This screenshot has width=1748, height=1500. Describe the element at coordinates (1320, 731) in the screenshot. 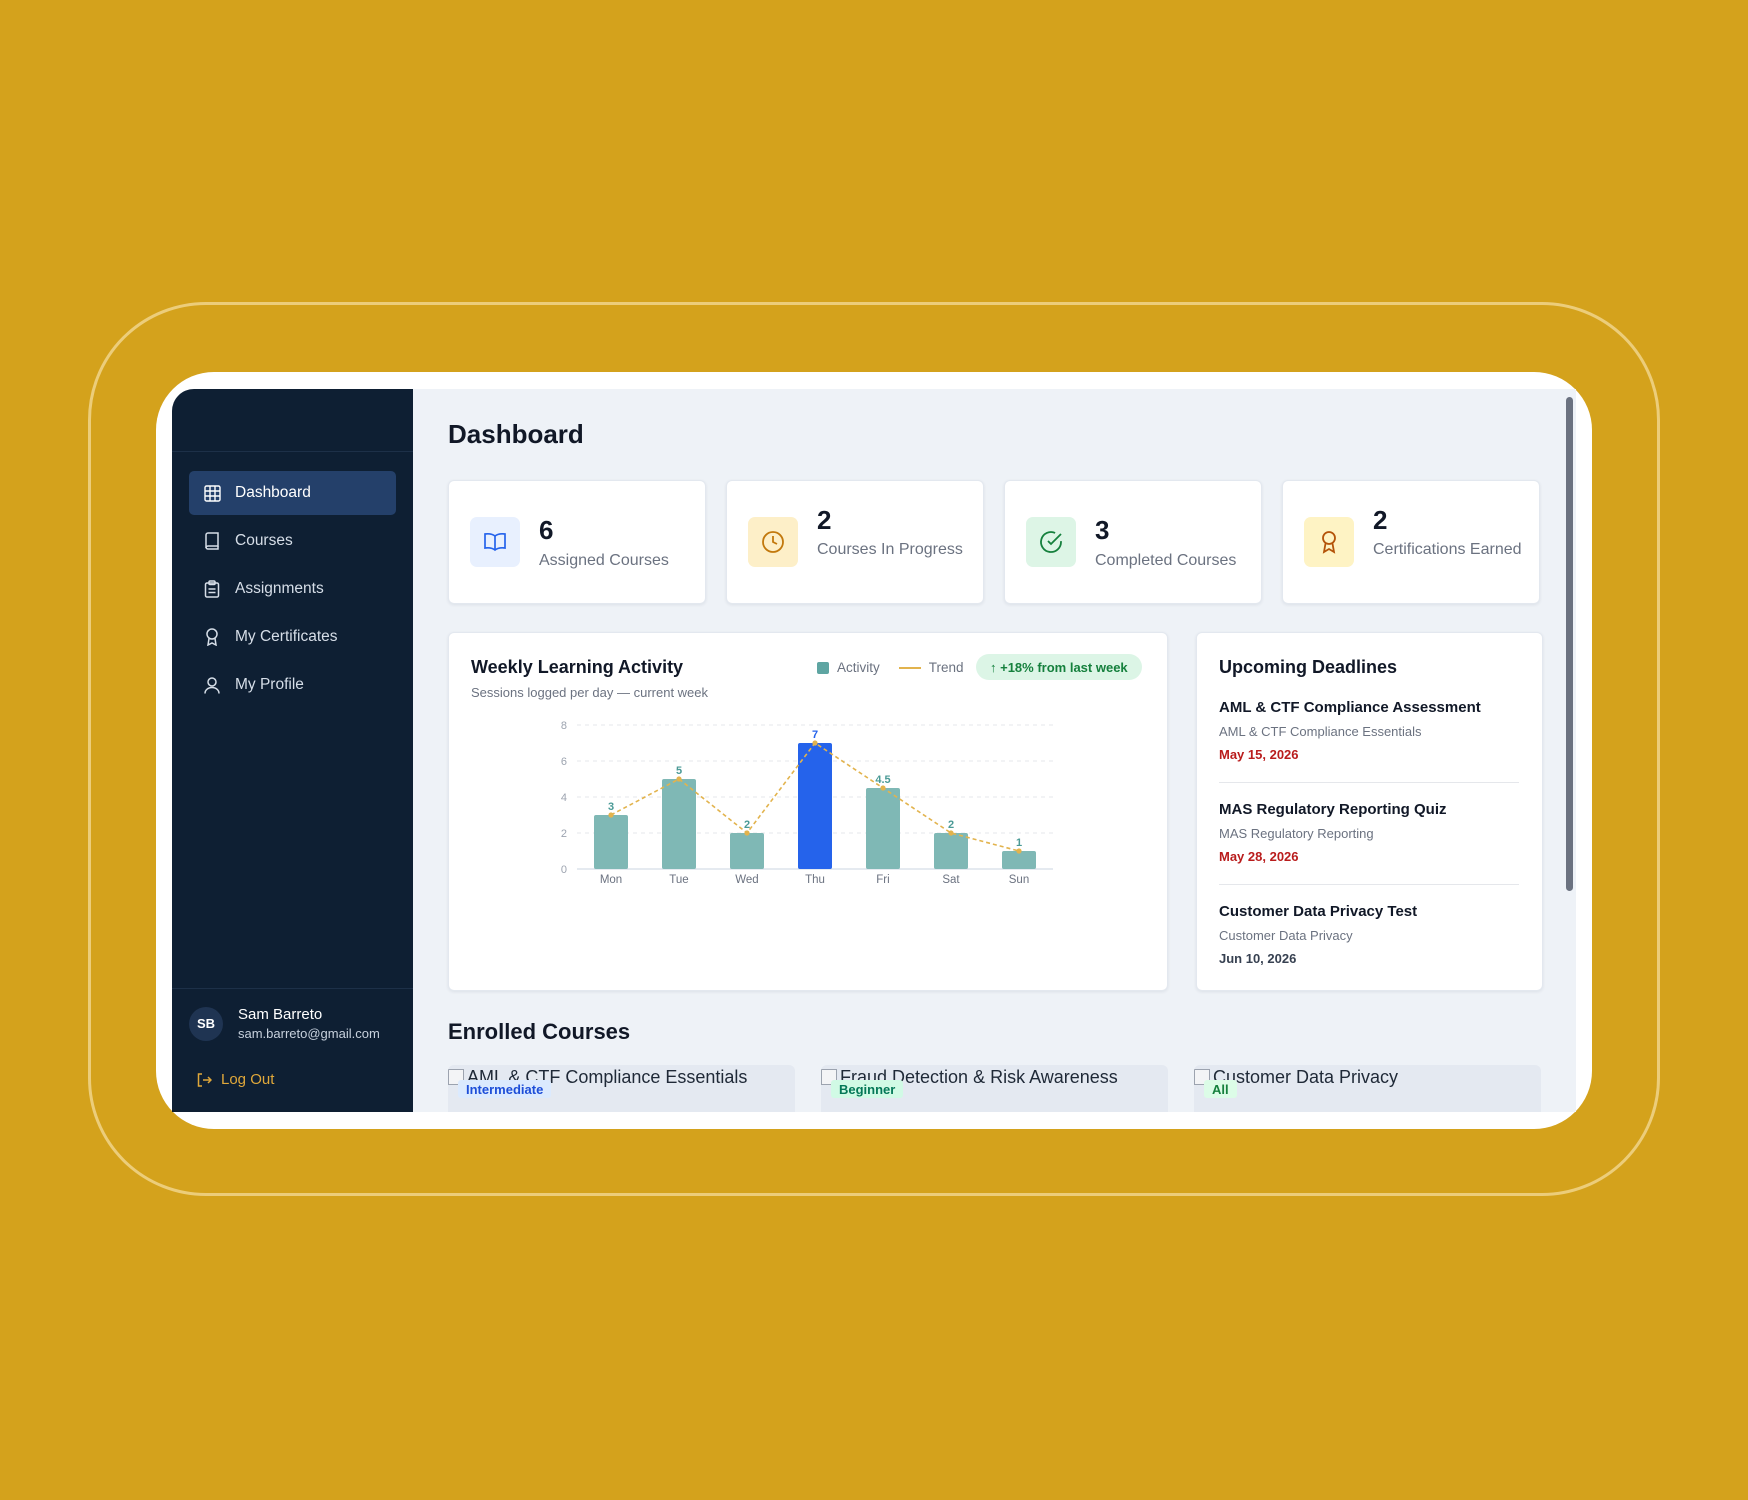

I see `deadline-course: AML & CTF Compliance Essentials` at that location.